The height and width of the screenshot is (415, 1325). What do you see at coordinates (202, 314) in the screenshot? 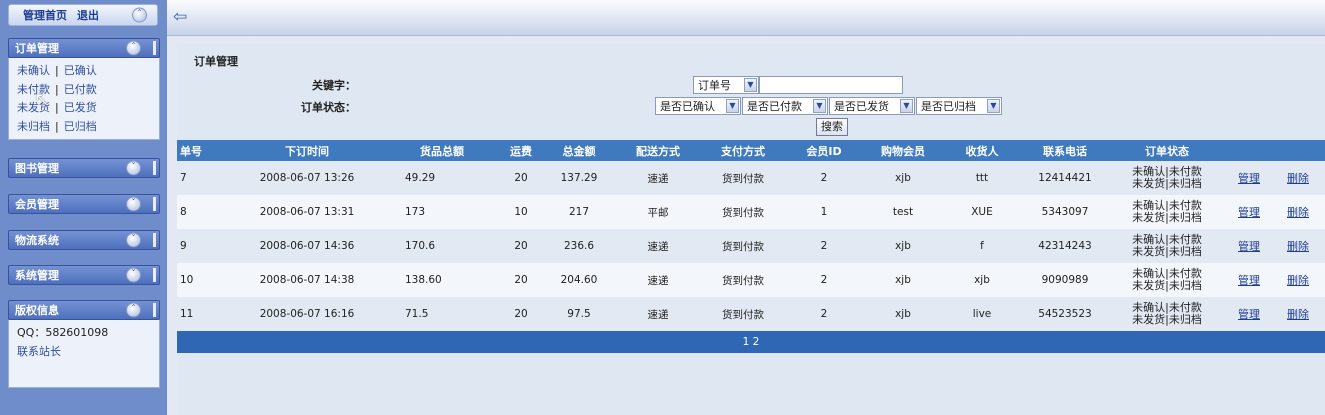
I see `order-id-cell: 11` at bounding box center [202, 314].